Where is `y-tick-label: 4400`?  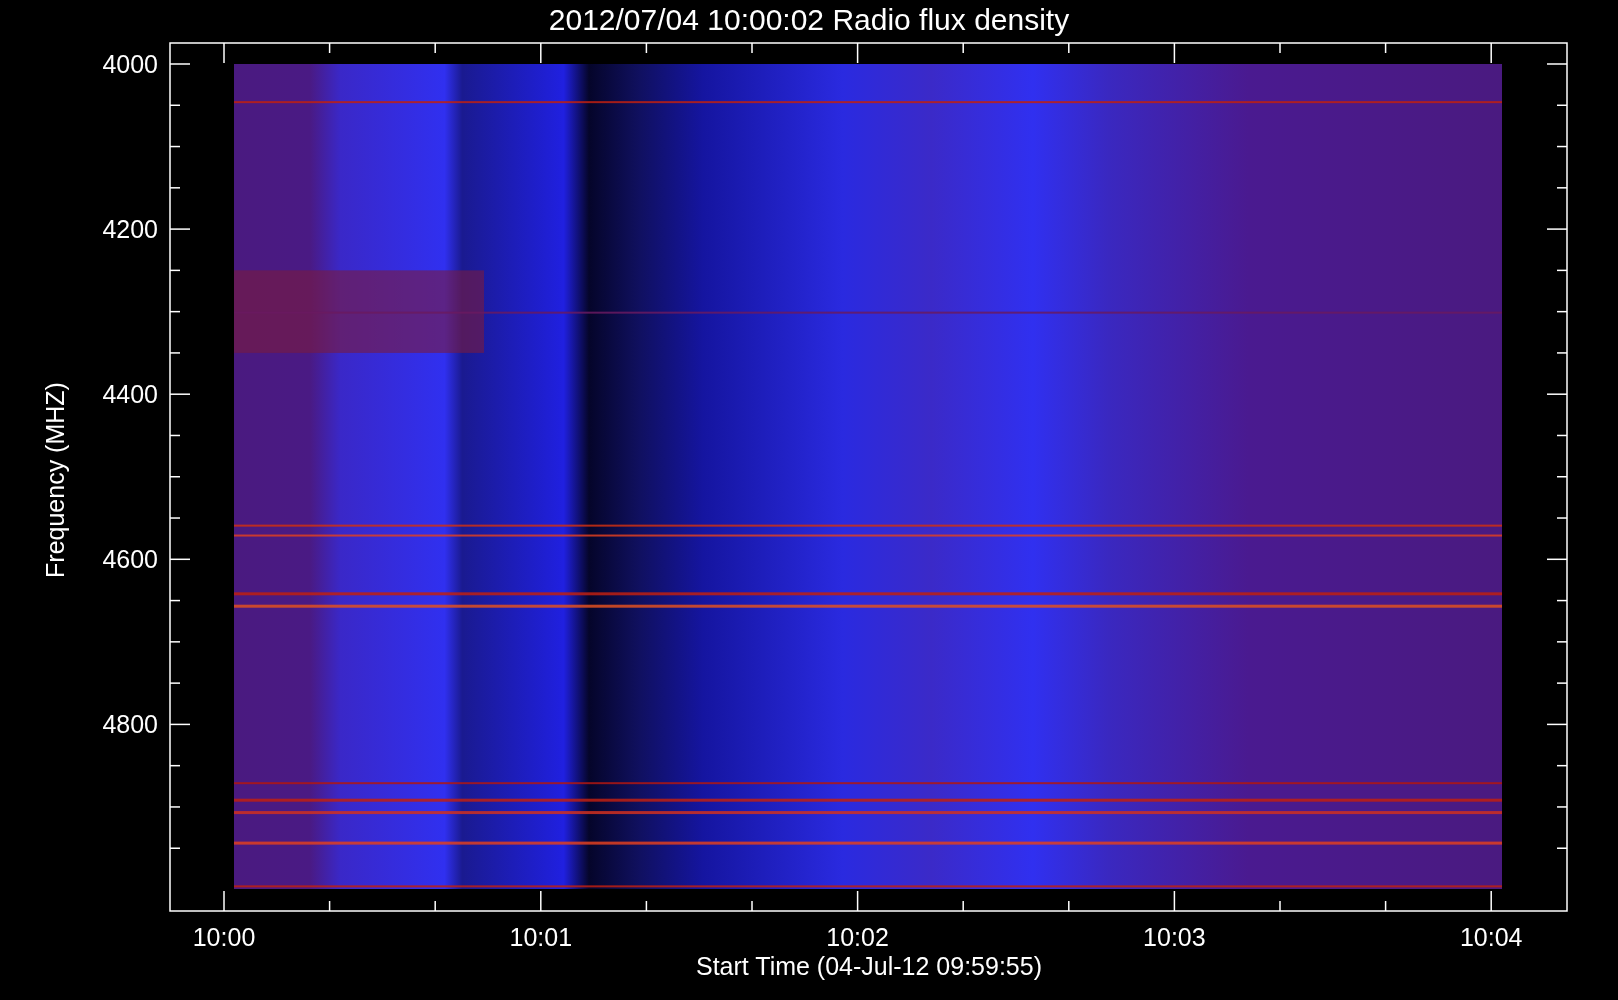
y-tick-label: 4400 is located at coordinates (130, 394).